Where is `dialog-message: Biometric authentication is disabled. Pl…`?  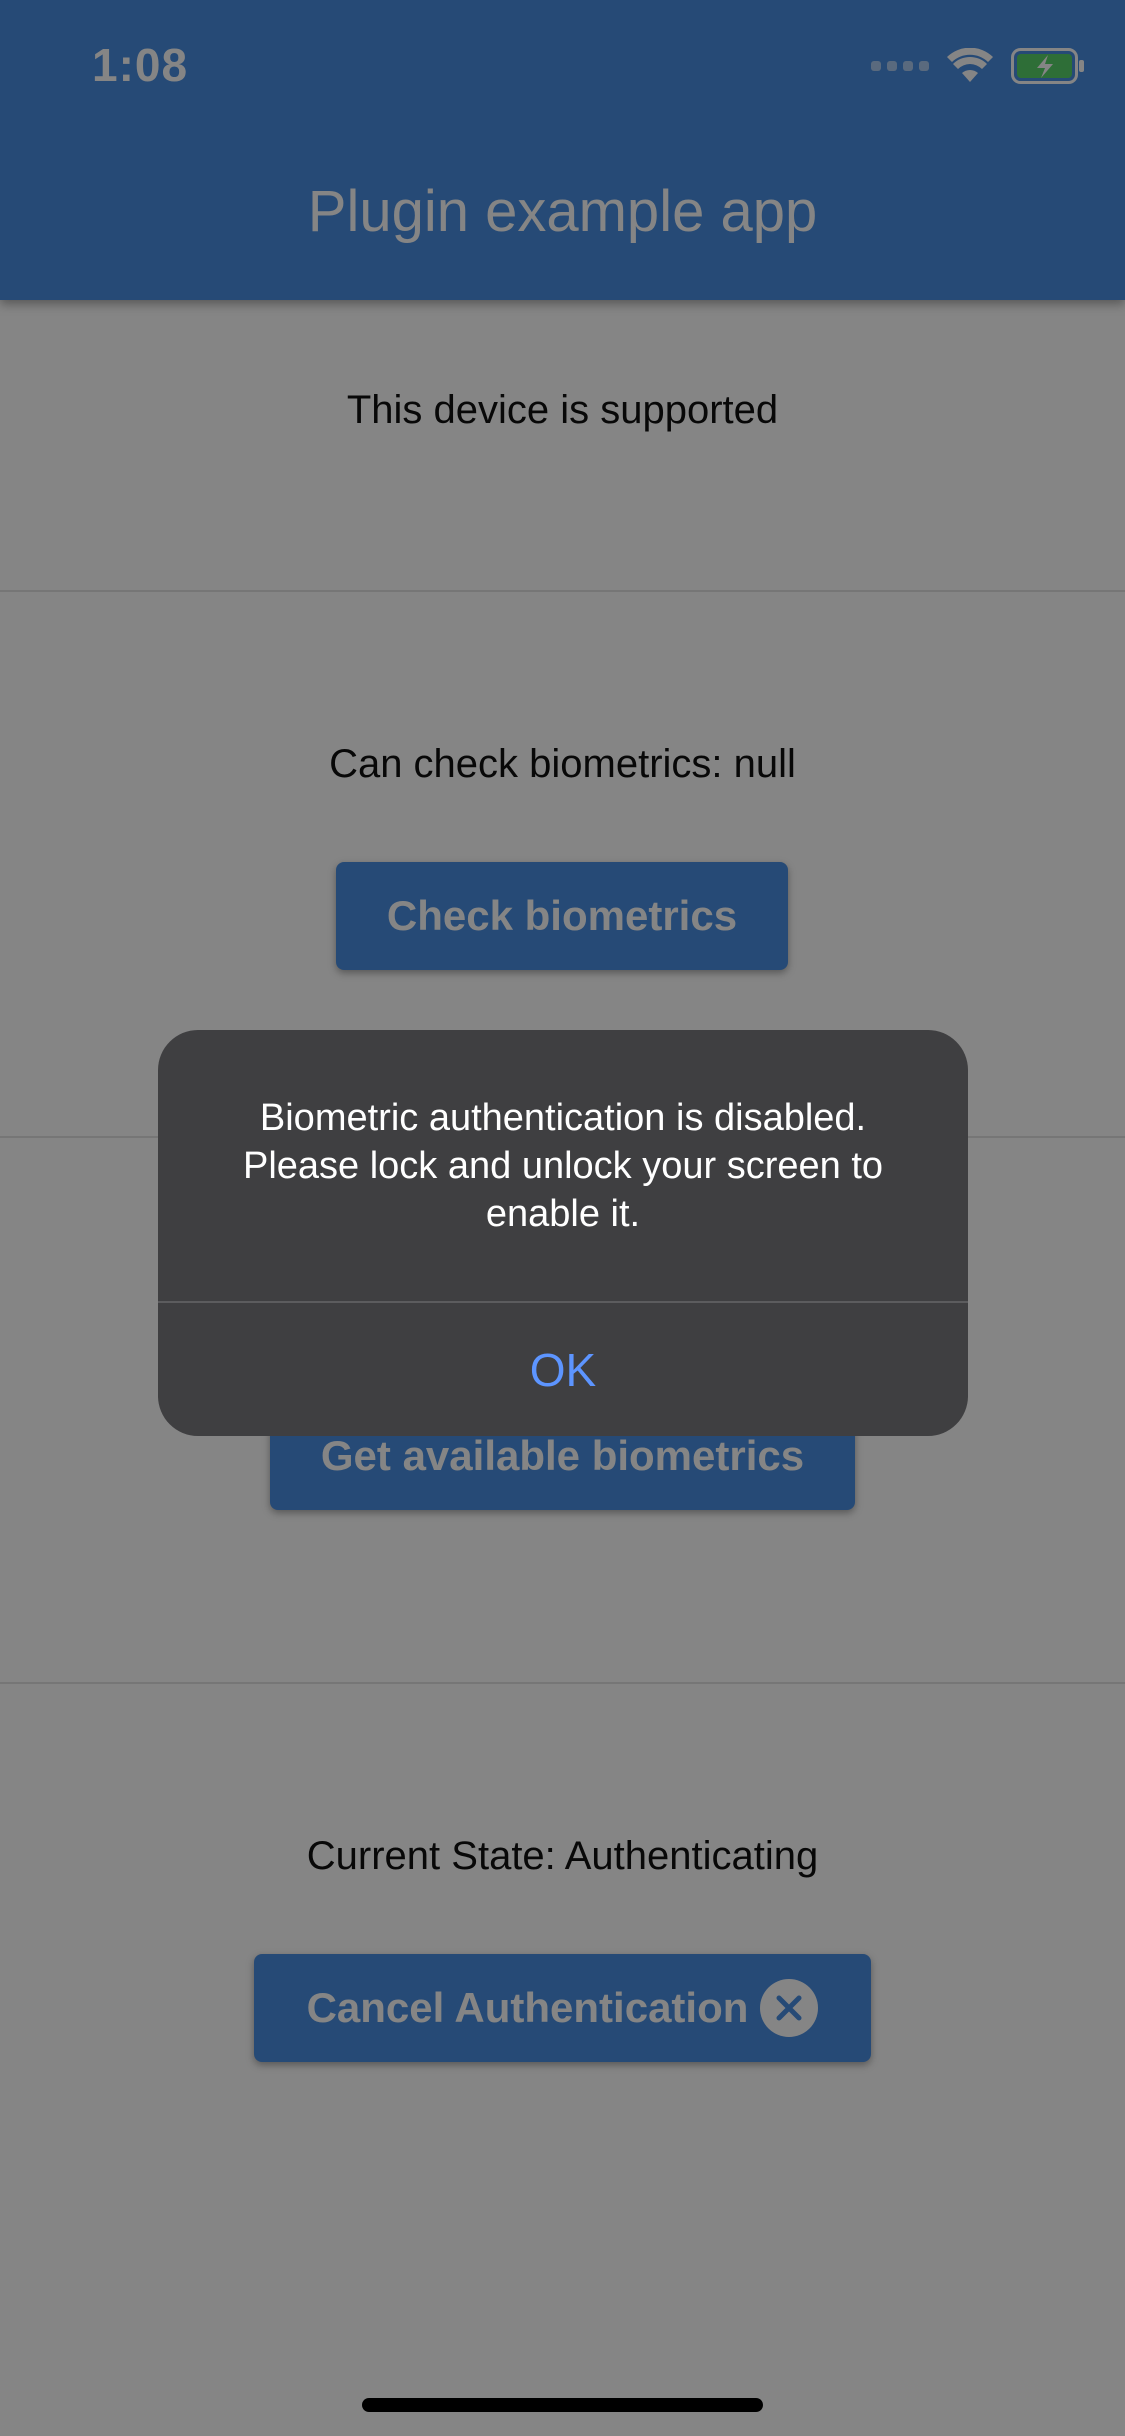 dialog-message: Biometric authentication is disabled. Pl… is located at coordinates (563, 1166).